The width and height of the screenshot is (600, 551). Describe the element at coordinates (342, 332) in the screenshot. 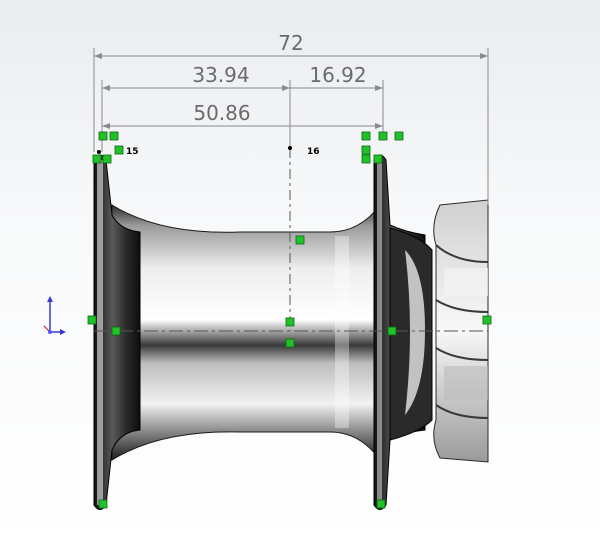

I see `barrel-seam` at that location.